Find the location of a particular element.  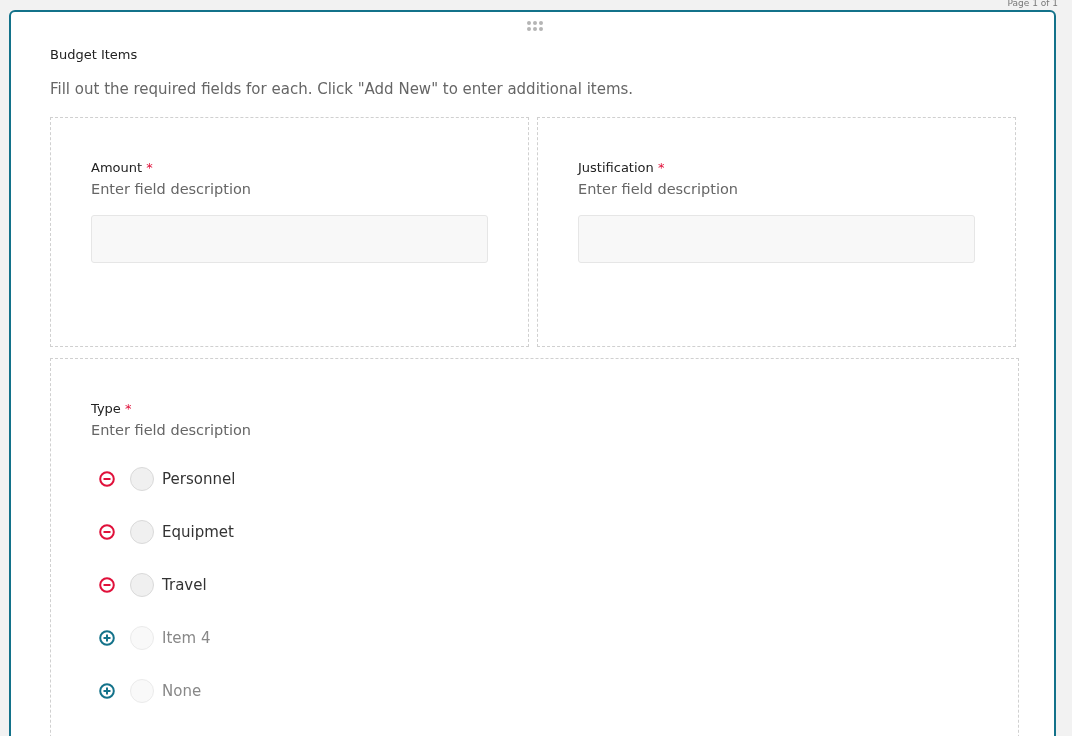

option-label: Travel is located at coordinates (184, 585).